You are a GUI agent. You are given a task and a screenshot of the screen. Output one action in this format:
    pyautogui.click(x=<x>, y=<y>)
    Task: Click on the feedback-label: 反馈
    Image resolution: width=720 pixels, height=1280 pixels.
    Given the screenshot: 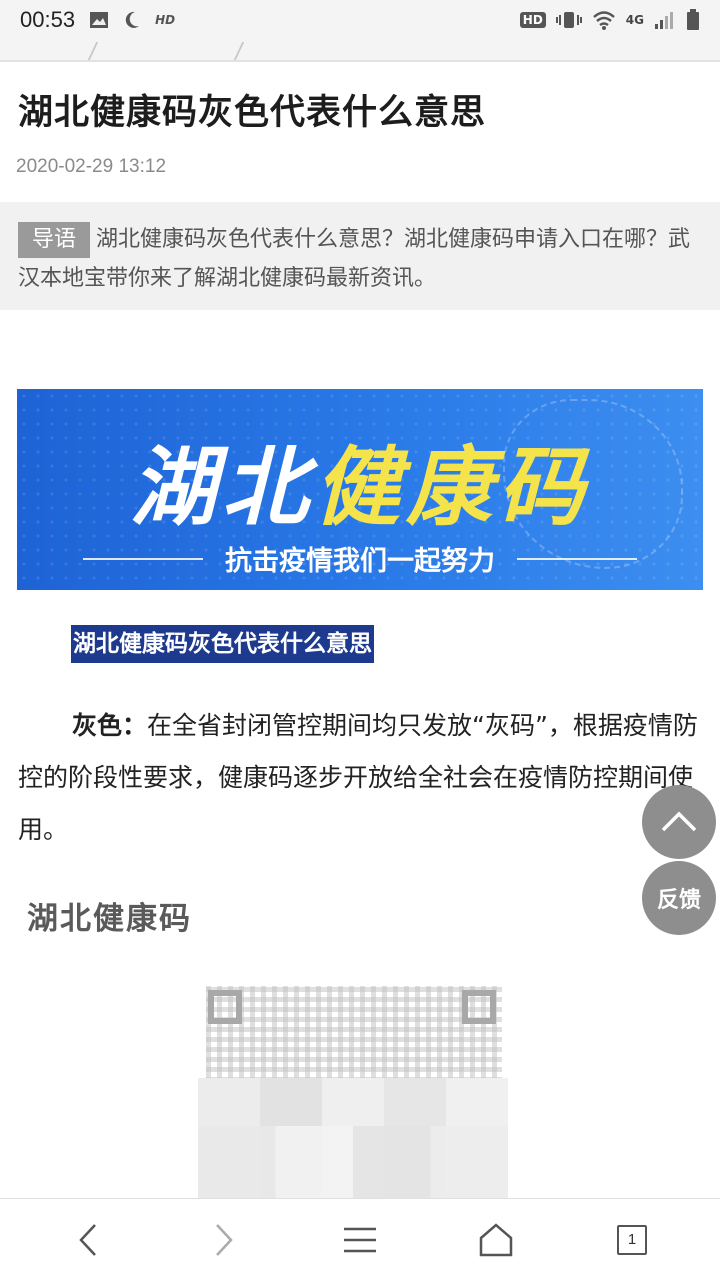 What is the action you would take?
    pyautogui.click(x=678, y=900)
    